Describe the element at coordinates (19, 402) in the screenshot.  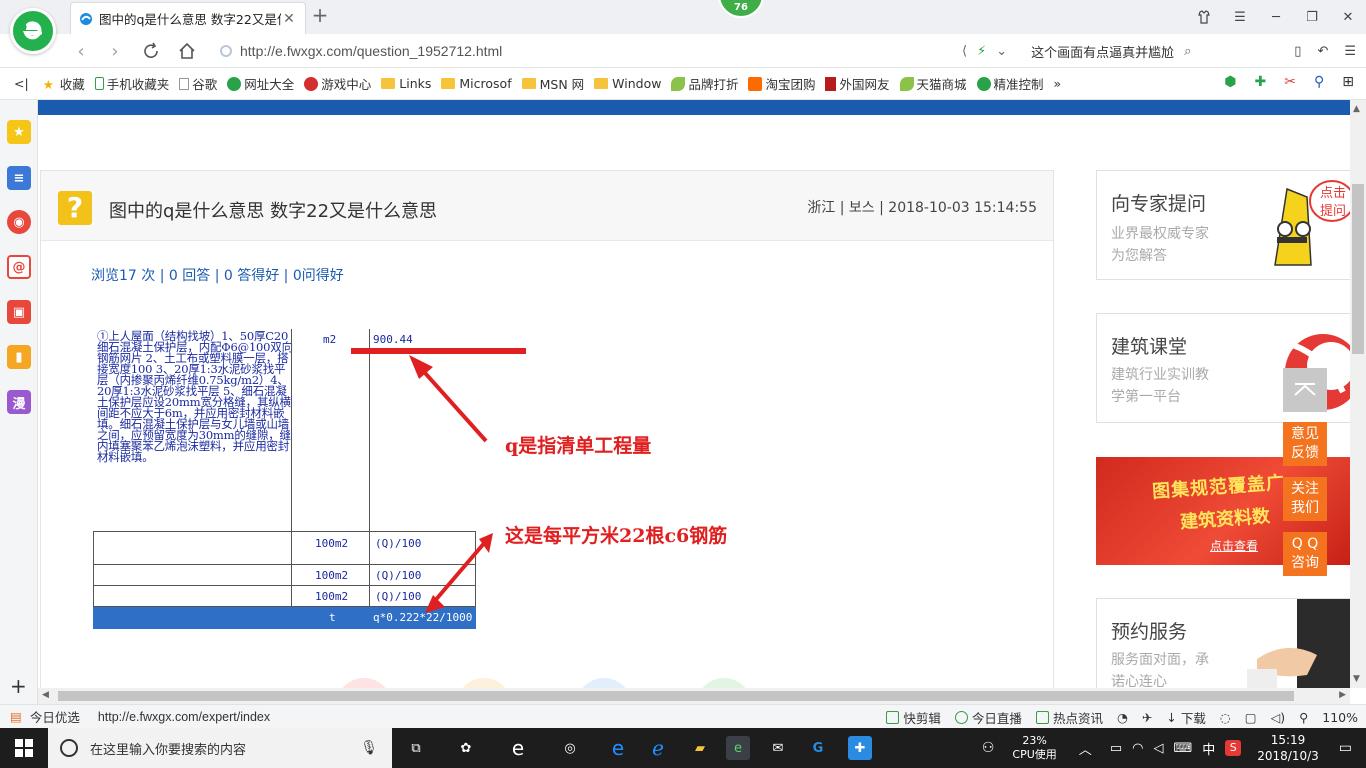
I see `comic-icon: 漫` at that location.